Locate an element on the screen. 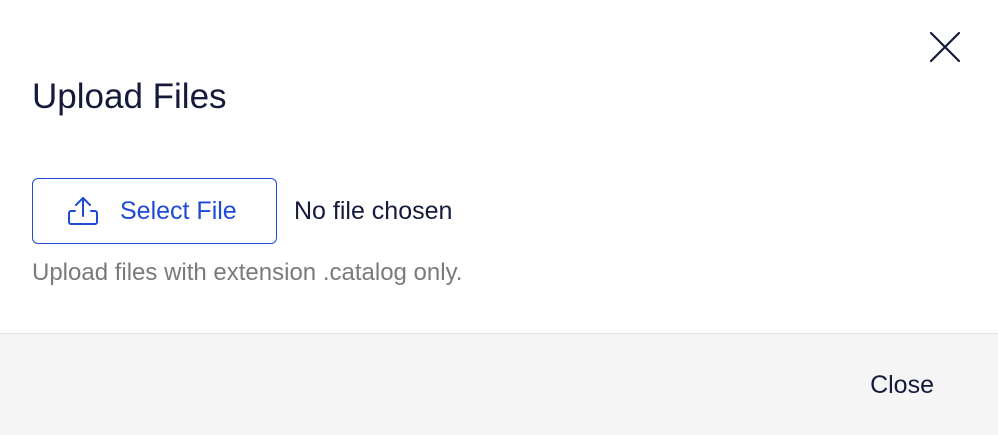 The width and height of the screenshot is (998, 435). upload-icon is located at coordinates (83, 211).